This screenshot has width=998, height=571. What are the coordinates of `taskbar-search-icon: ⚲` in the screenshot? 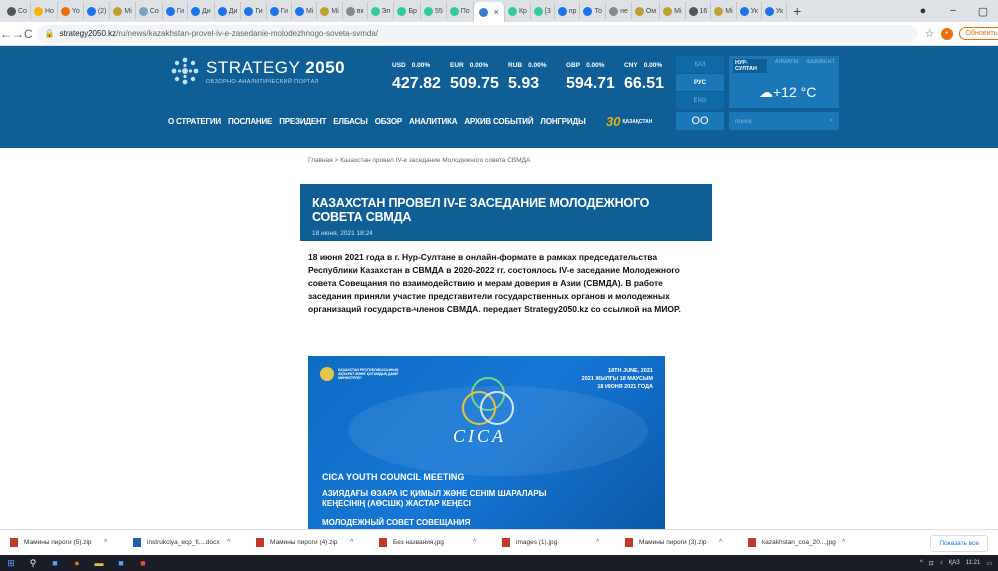 It's located at (33, 563).